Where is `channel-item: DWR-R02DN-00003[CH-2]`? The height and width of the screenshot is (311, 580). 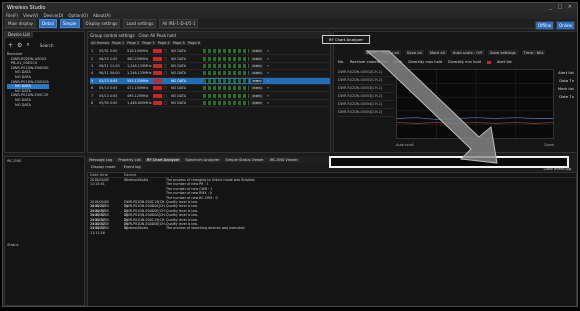
channel-item: DWR-R02DN-00003[CH-2] is located at coordinates (366, 97).